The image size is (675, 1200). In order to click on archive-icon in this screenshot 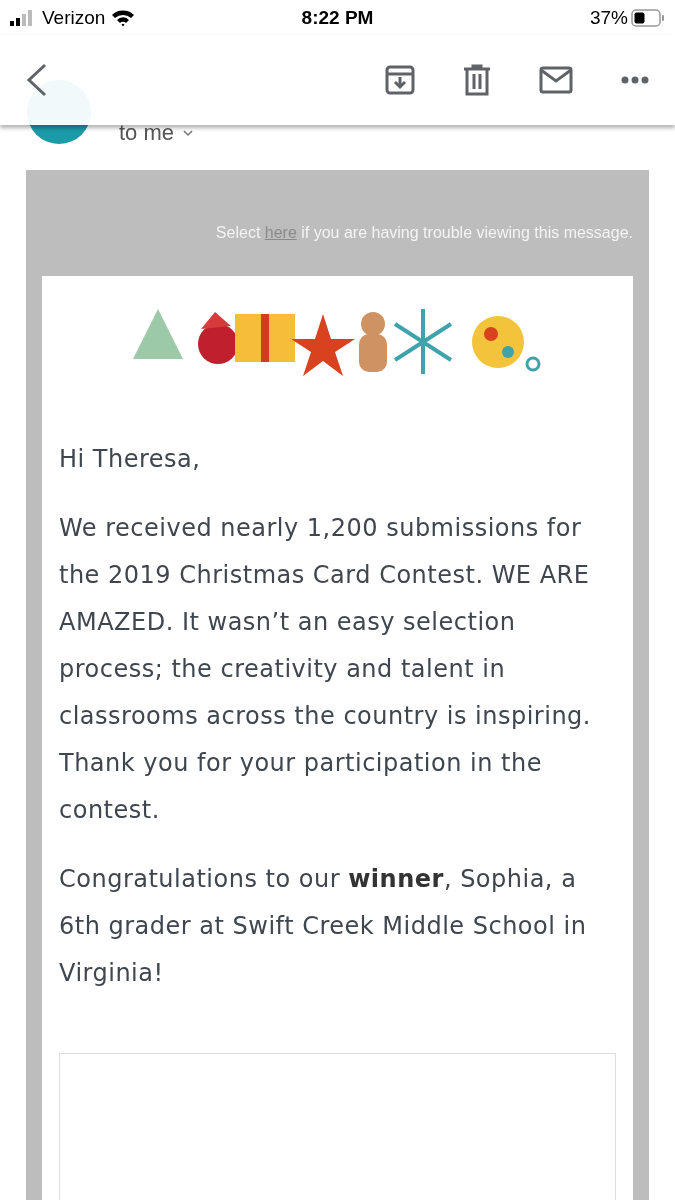, I will do `click(400, 80)`.